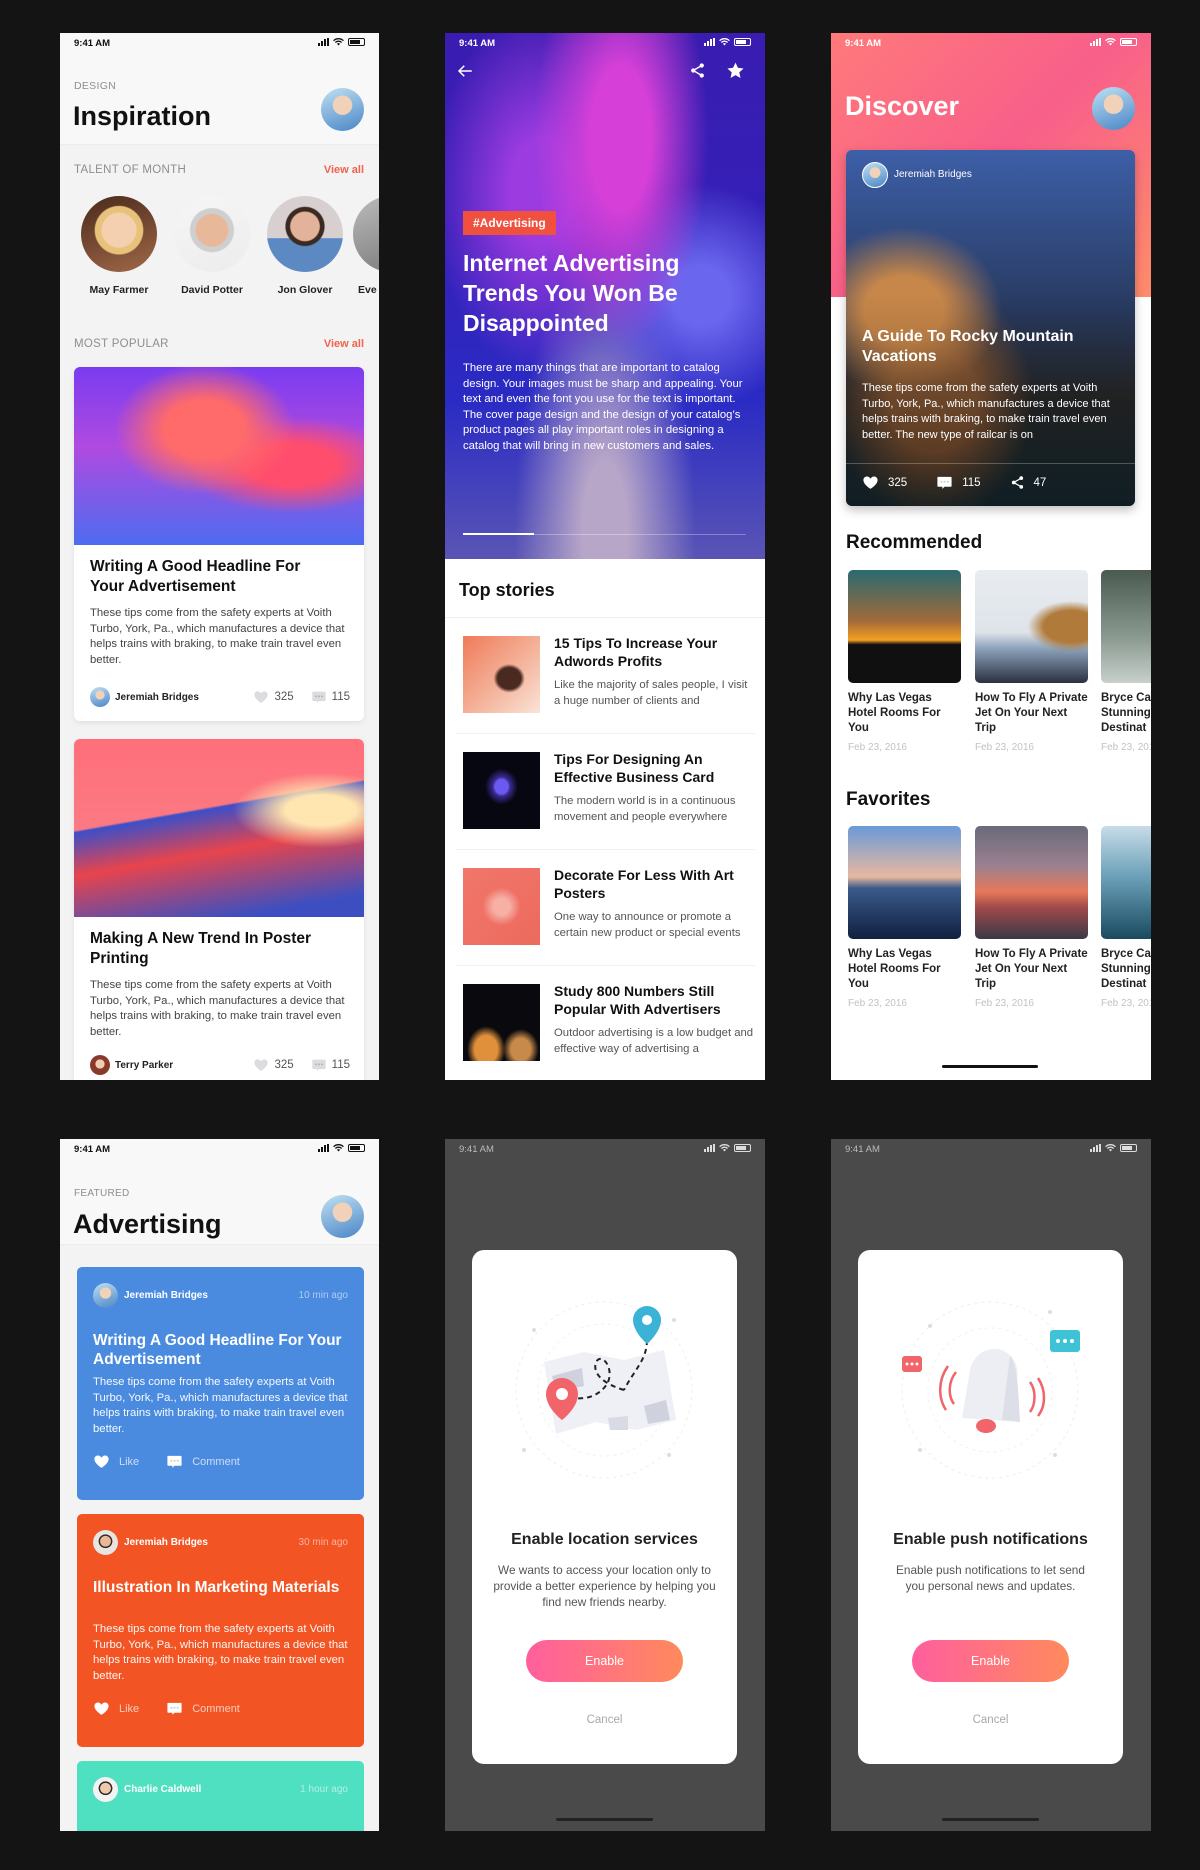  I want to click on like-count: 325, so click(284, 697).